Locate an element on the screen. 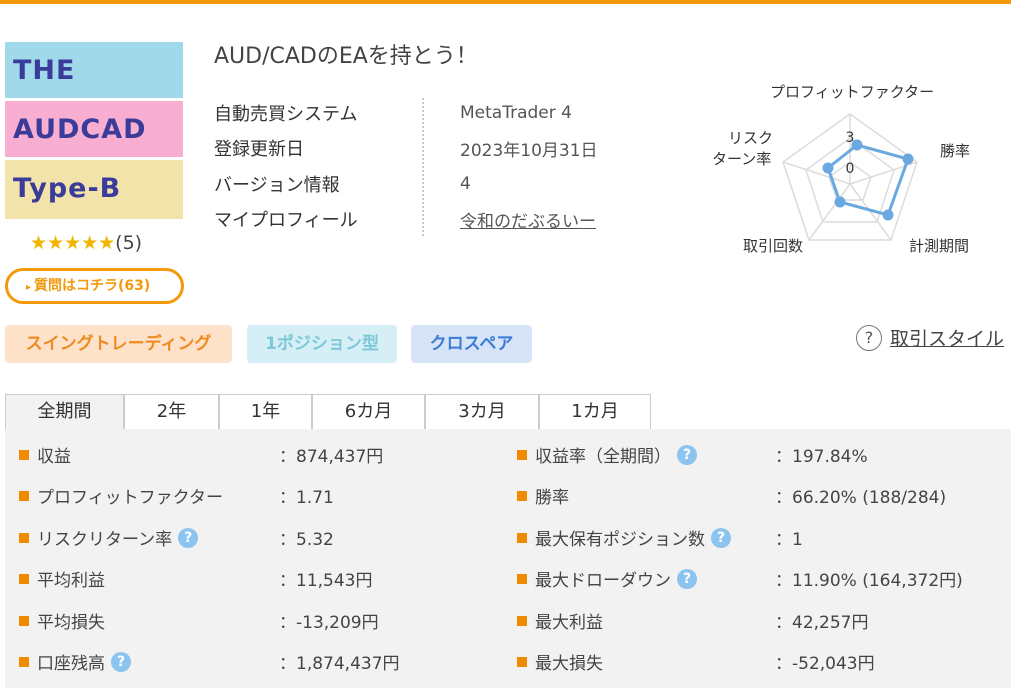 This screenshot has width=1011, height=688. stat-label-wrap: 口座残高? is located at coordinates (84, 661).